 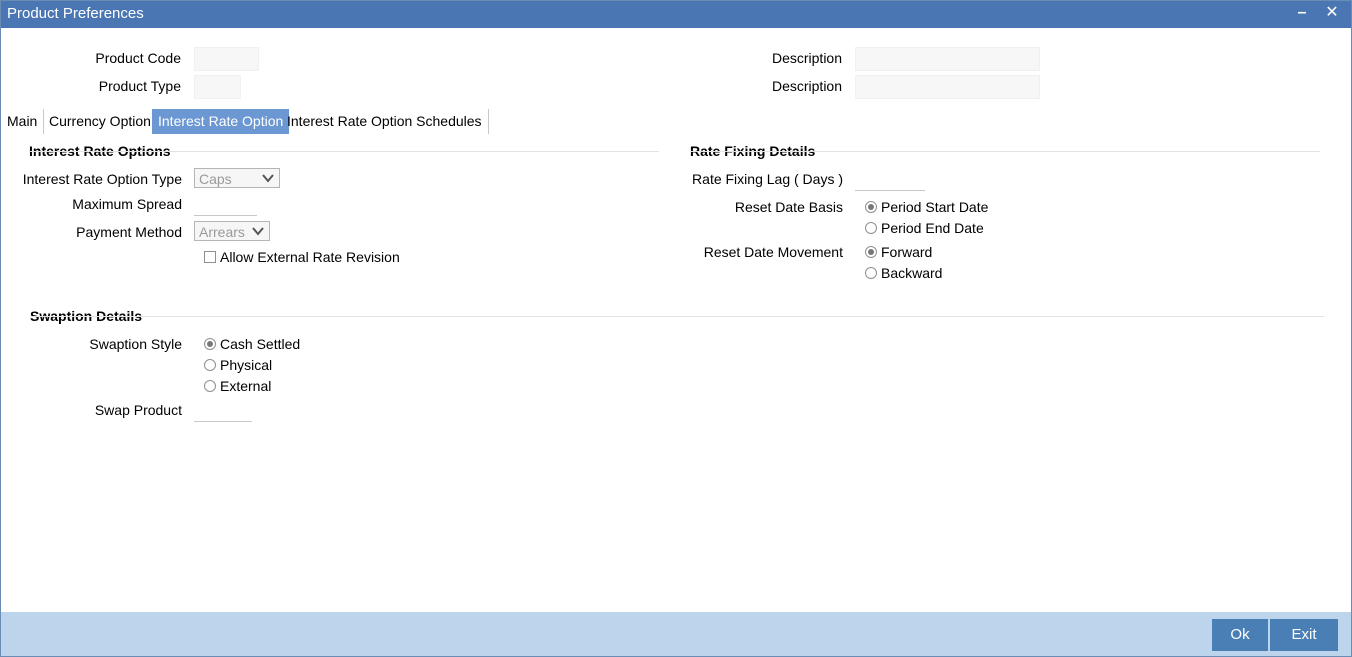 What do you see at coordinates (226, 59) in the screenshot?
I see `product-code-field` at bounding box center [226, 59].